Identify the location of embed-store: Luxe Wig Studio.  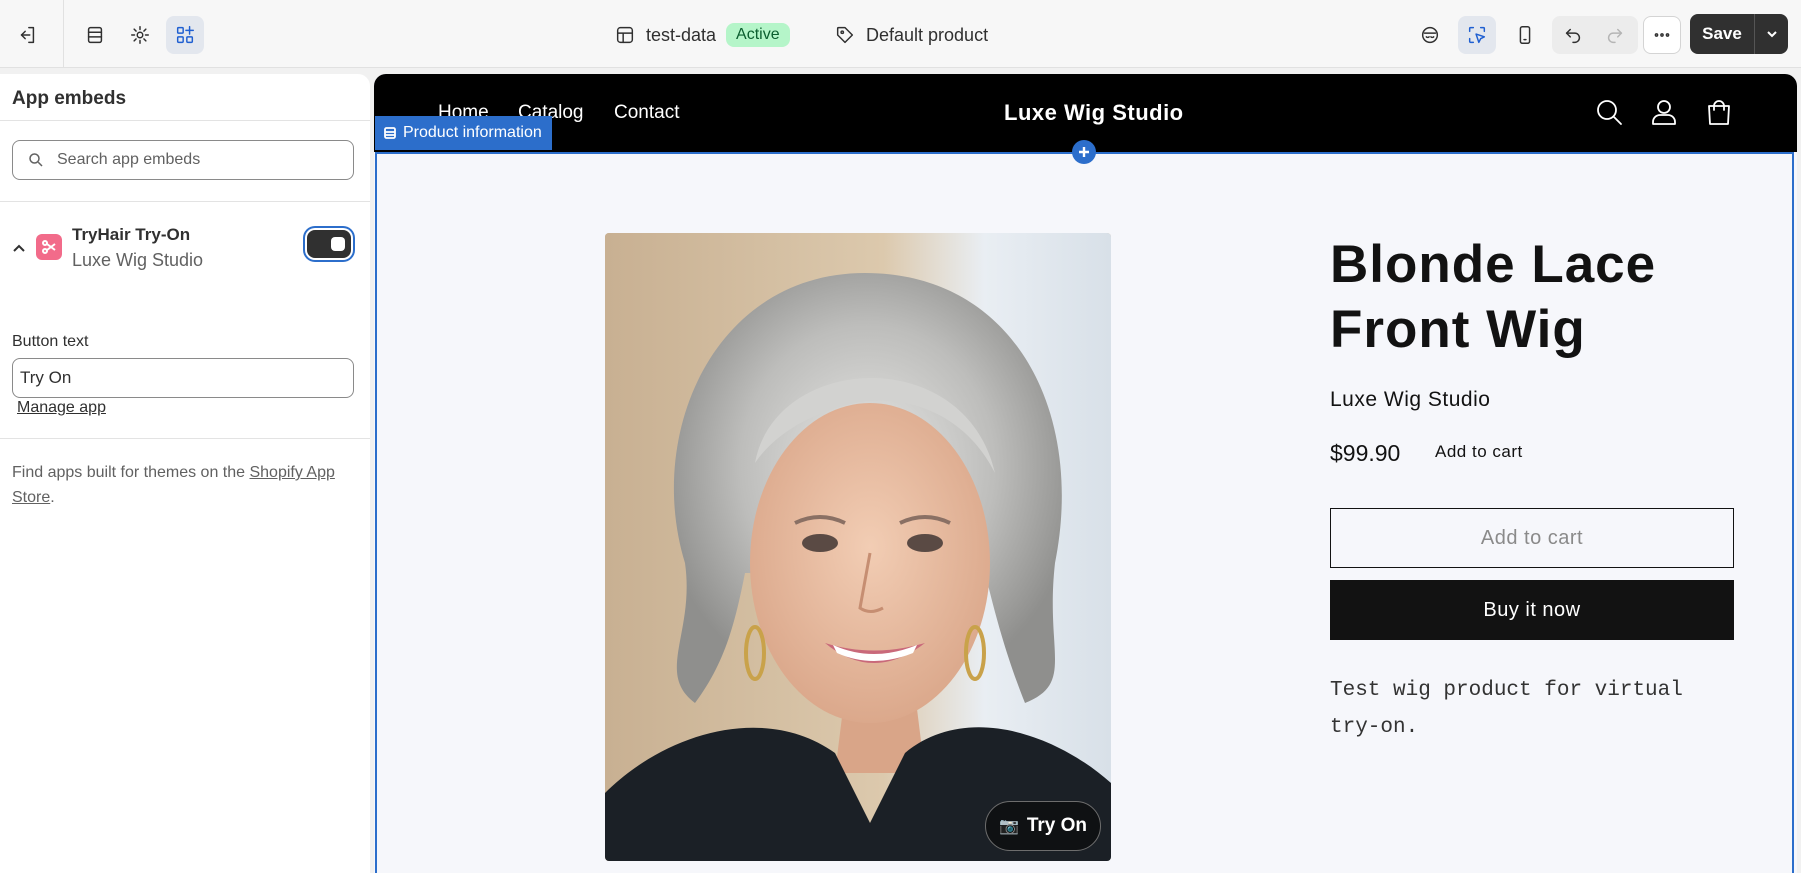
(138, 260).